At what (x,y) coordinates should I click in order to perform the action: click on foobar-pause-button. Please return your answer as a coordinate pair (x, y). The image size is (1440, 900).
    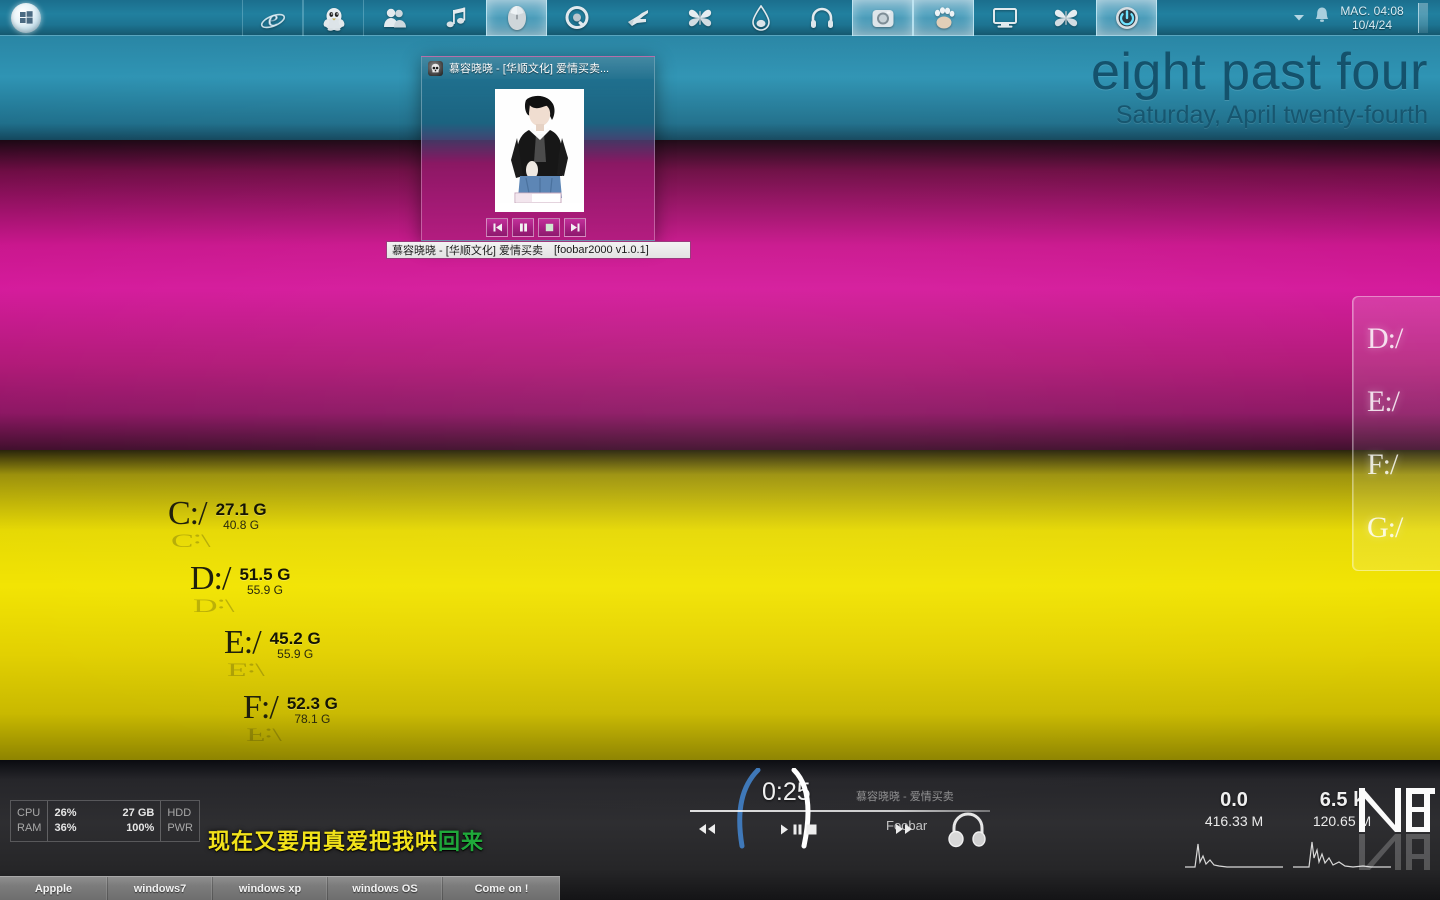
    Looking at the image, I should click on (523, 227).